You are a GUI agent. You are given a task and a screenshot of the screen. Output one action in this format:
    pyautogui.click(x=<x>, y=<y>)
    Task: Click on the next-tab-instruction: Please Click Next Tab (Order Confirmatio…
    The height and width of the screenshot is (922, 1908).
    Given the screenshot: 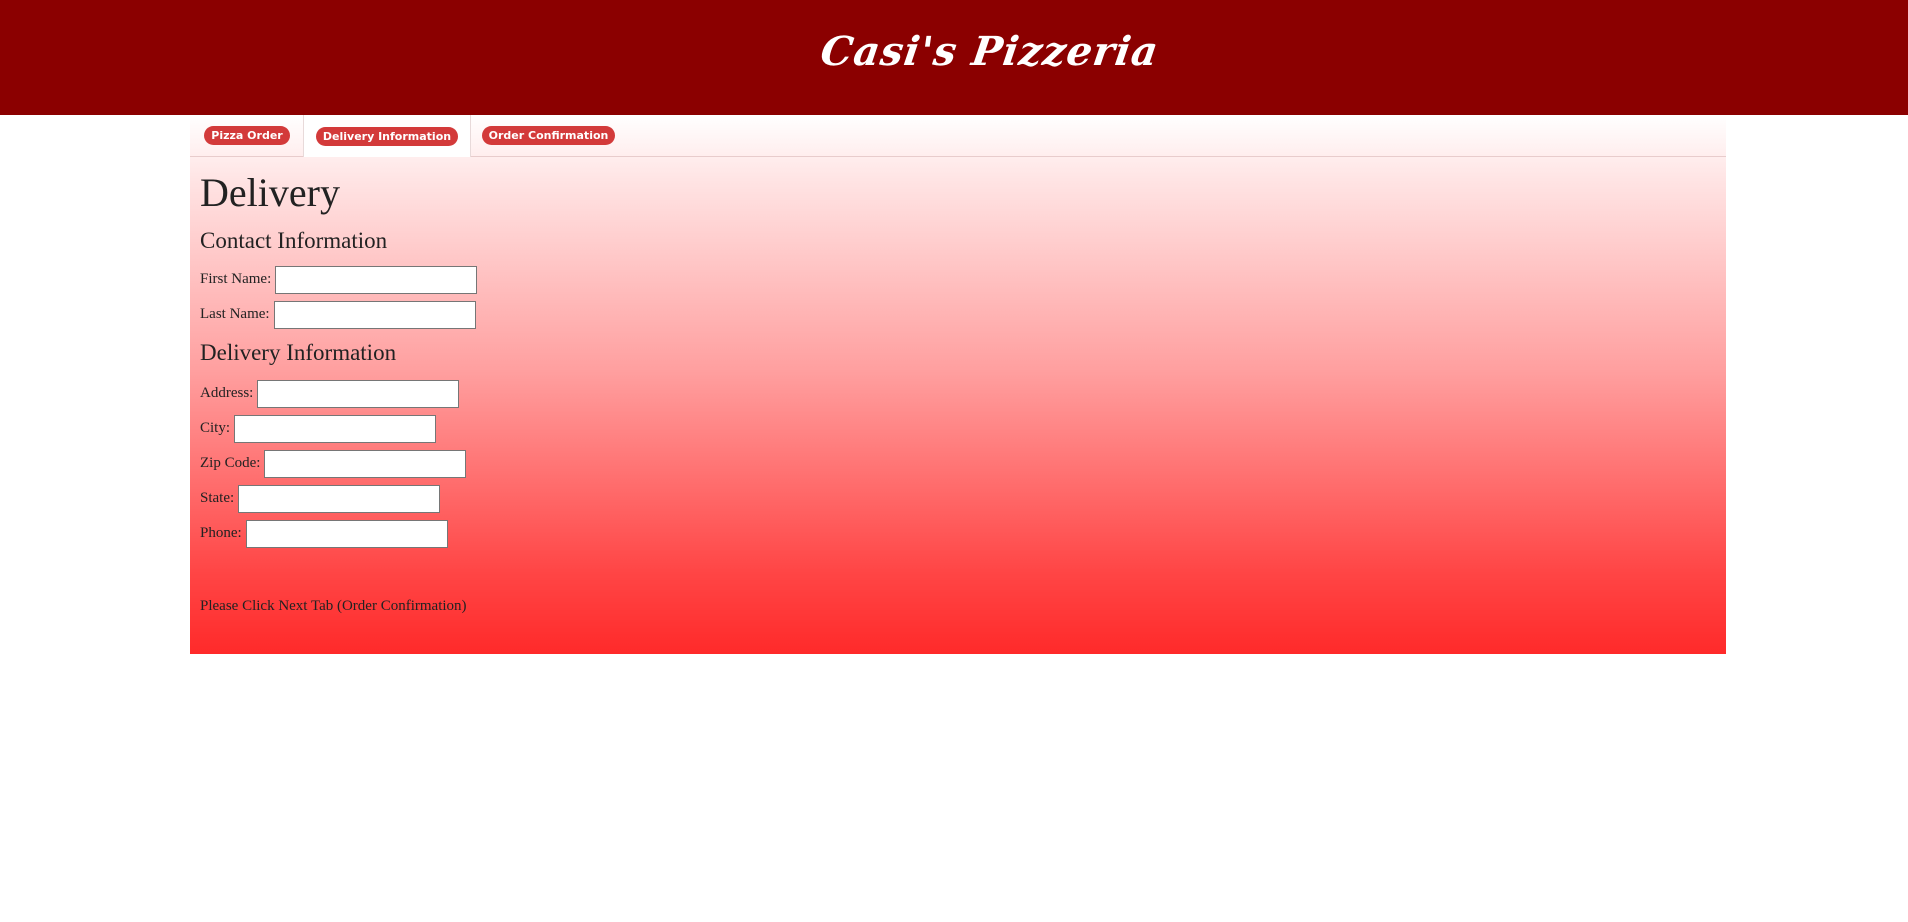 What is the action you would take?
    pyautogui.click(x=333, y=606)
    